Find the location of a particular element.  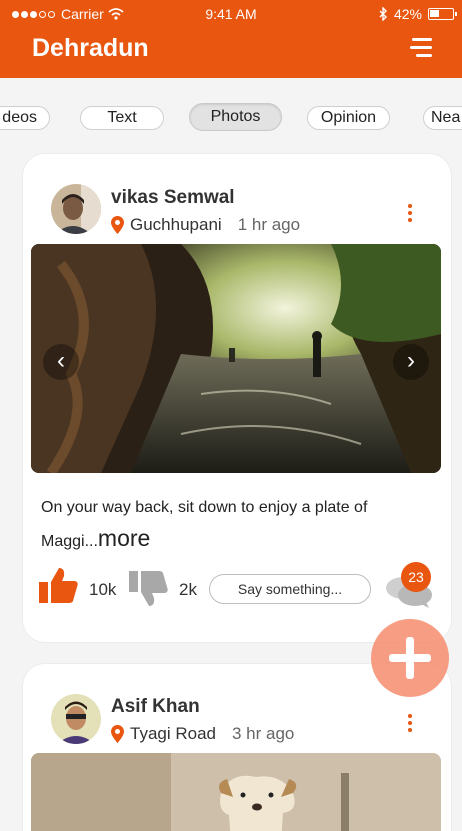

tab-videos: deos is located at coordinates (25, 118).